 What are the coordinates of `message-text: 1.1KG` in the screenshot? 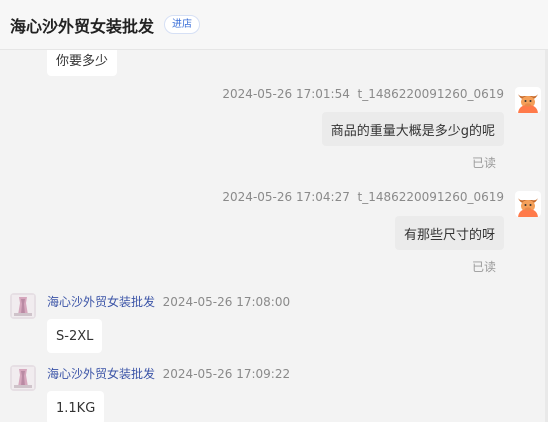 It's located at (76, 408).